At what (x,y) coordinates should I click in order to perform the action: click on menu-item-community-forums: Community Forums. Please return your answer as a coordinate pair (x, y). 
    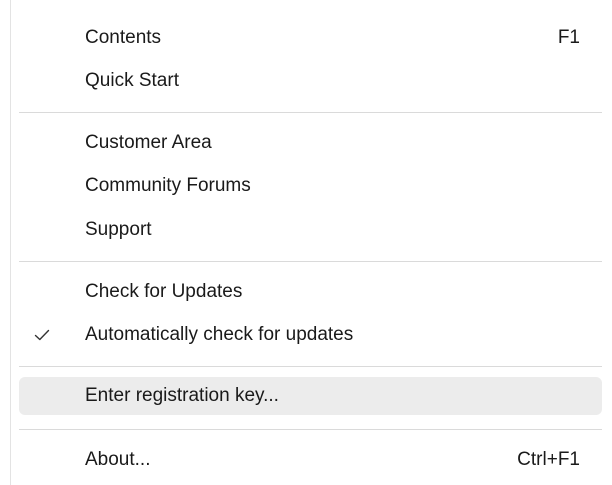
    Looking at the image, I should click on (310, 186).